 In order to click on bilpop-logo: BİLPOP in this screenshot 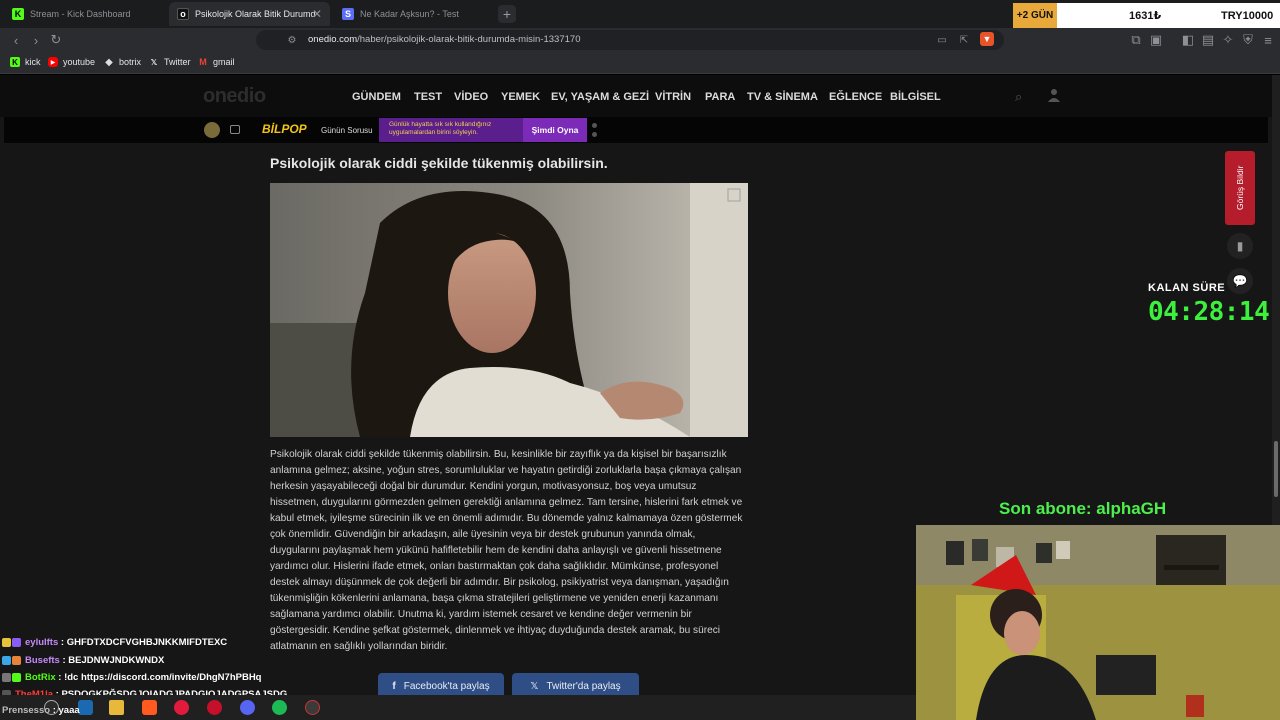, I will do `click(284, 129)`.